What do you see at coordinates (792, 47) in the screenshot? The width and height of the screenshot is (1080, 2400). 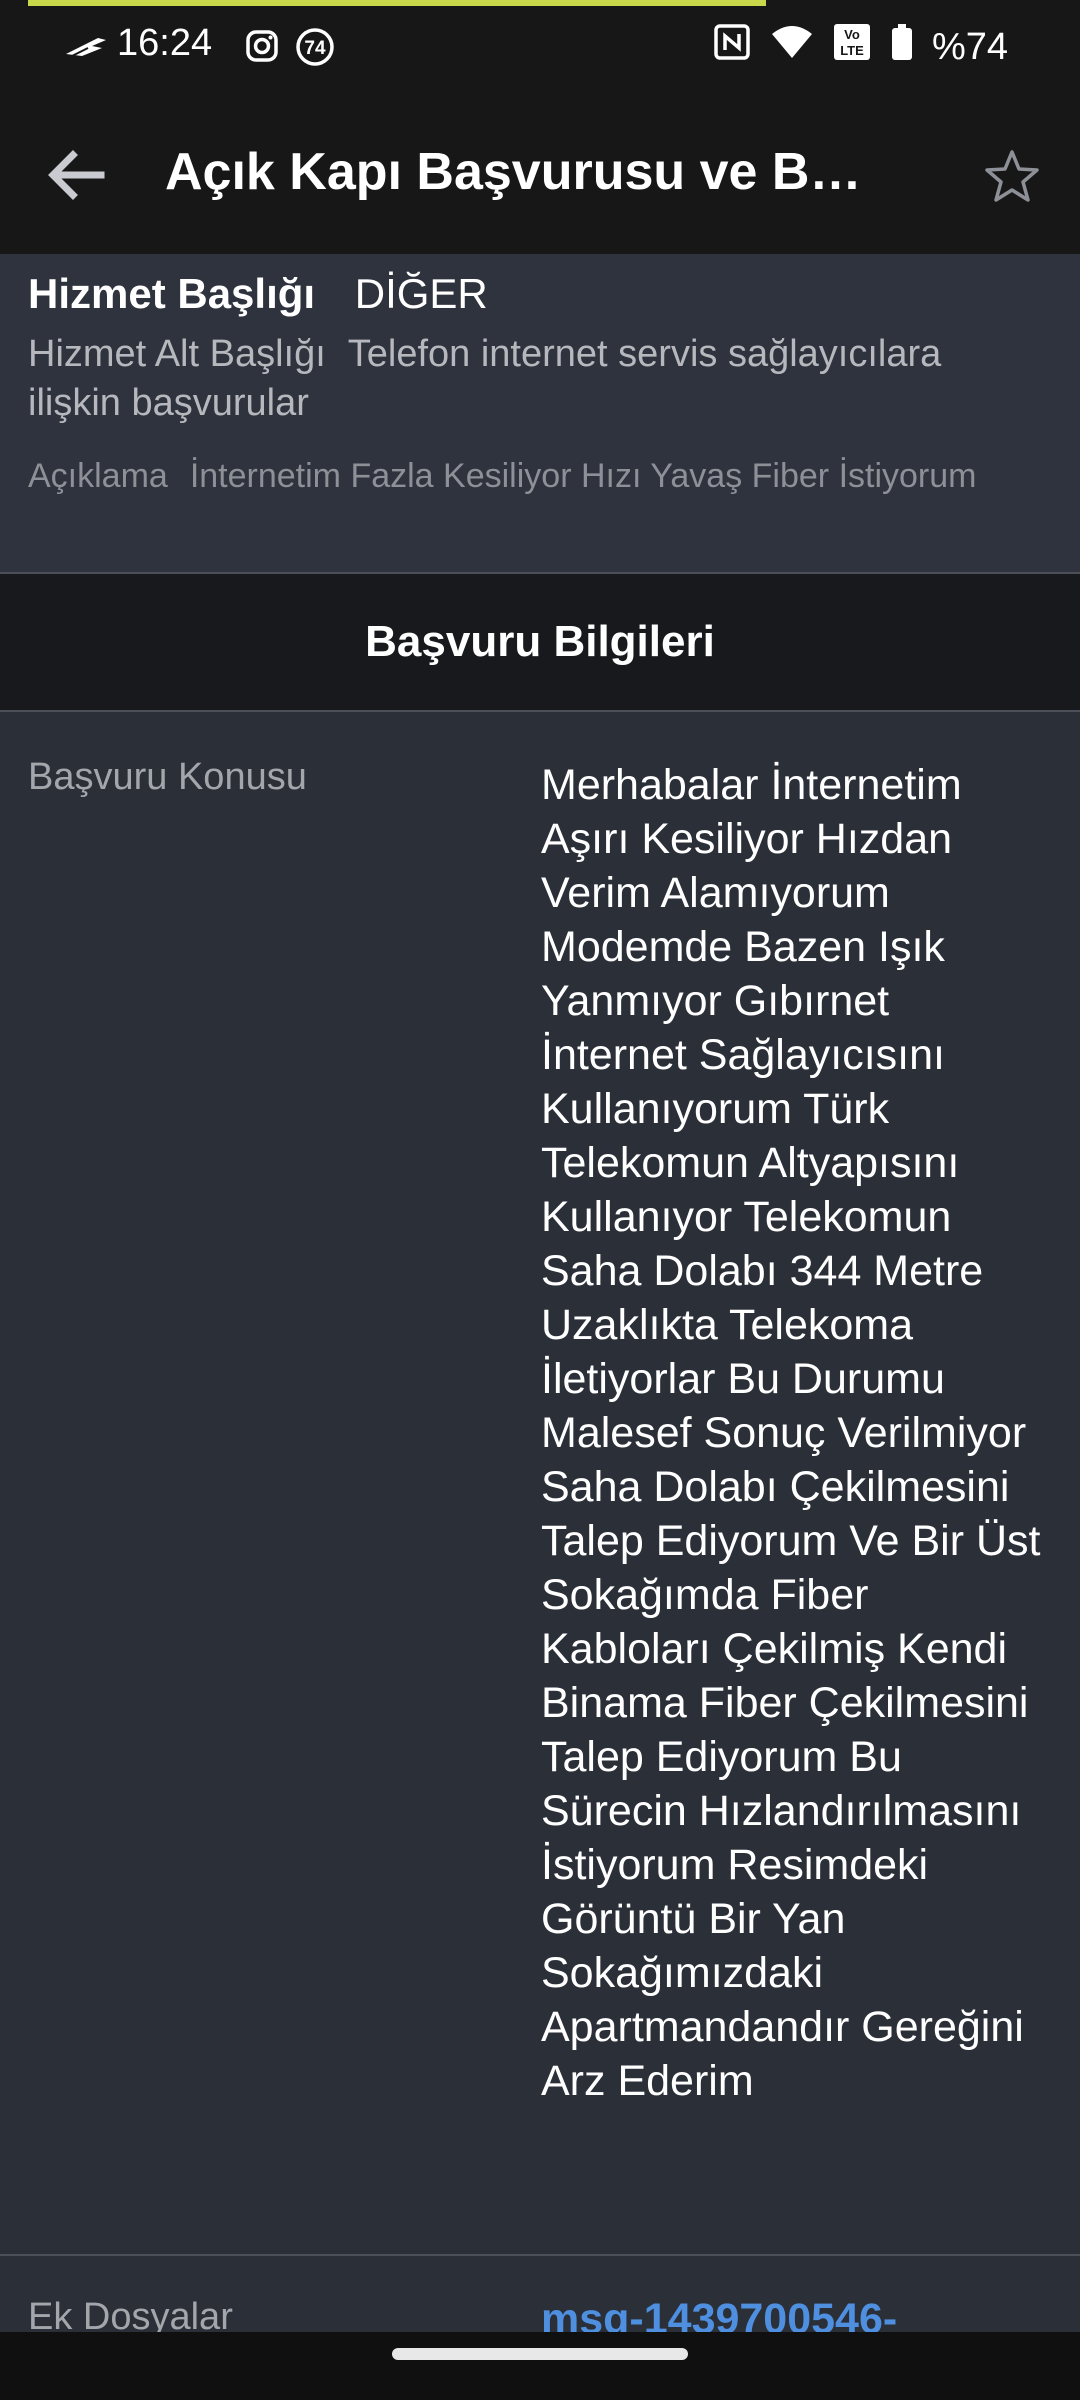 I see `wifi-icon` at bounding box center [792, 47].